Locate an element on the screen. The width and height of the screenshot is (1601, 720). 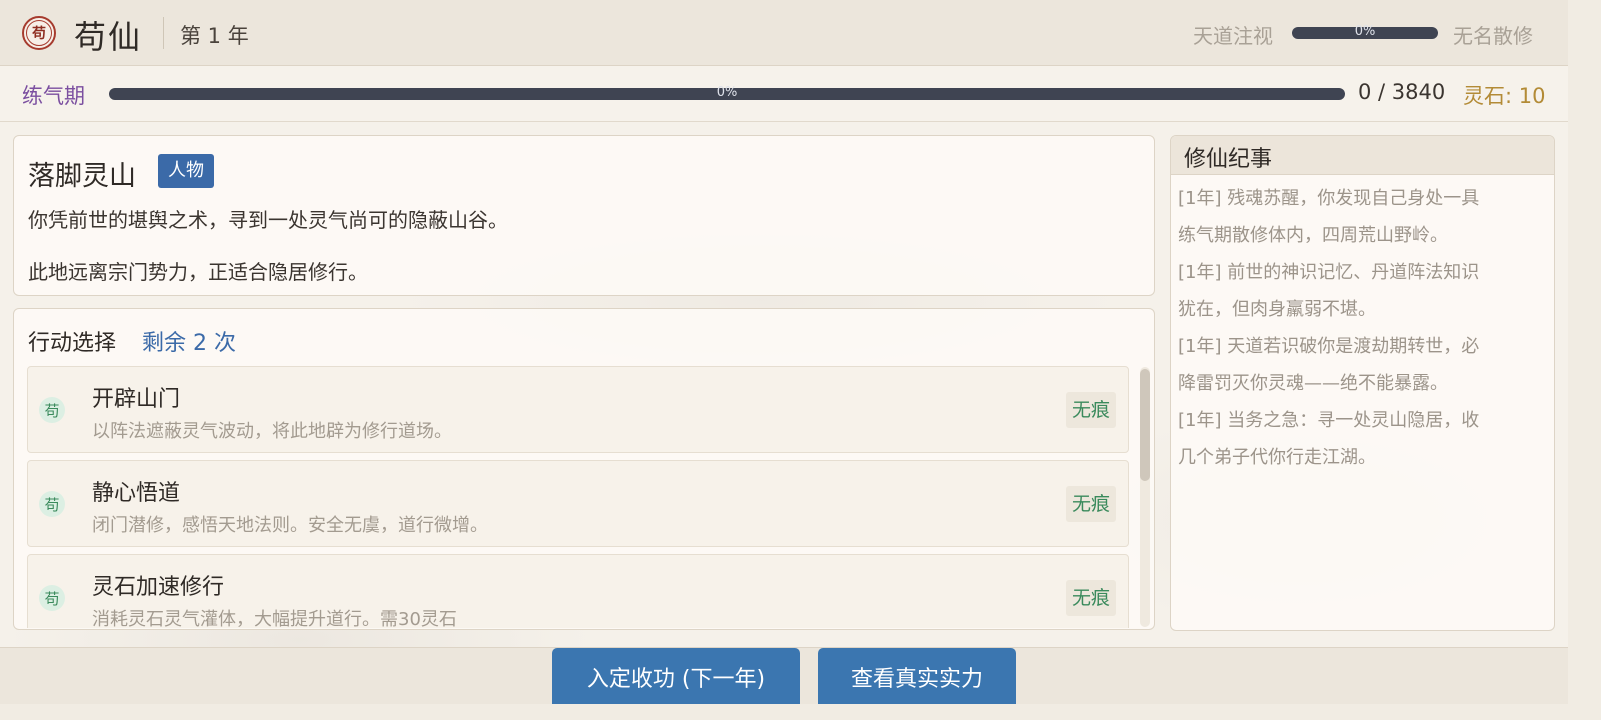
seal-logo-icon: 苟 is located at coordinates (39, 33).